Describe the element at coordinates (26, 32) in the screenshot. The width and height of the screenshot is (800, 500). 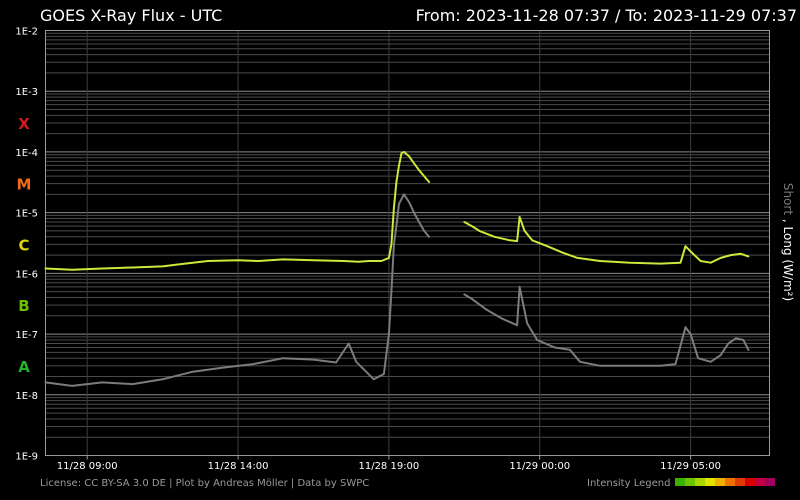
I see `y-tick-label: 1E-2` at that location.